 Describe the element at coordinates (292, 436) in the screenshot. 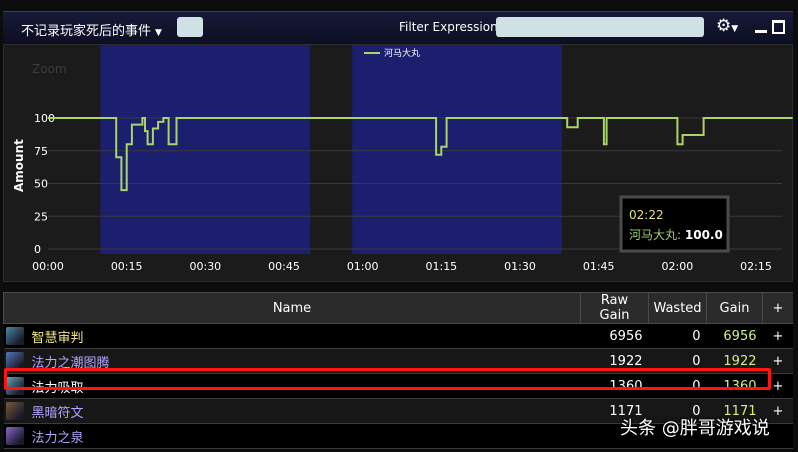

I see `spell-name-cell: 法力之泉` at that location.